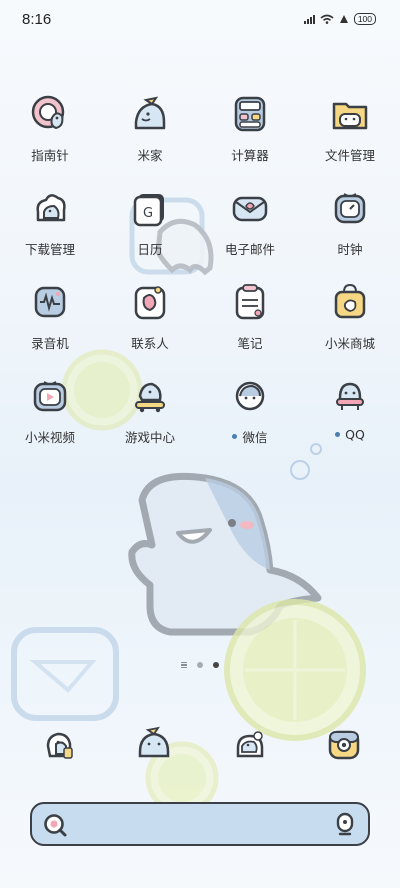 The height and width of the screenshot is (888, 400). Describe the element at coordinates (349, 155) in the screenshot. I see `app-label: 文件管理` at that location.